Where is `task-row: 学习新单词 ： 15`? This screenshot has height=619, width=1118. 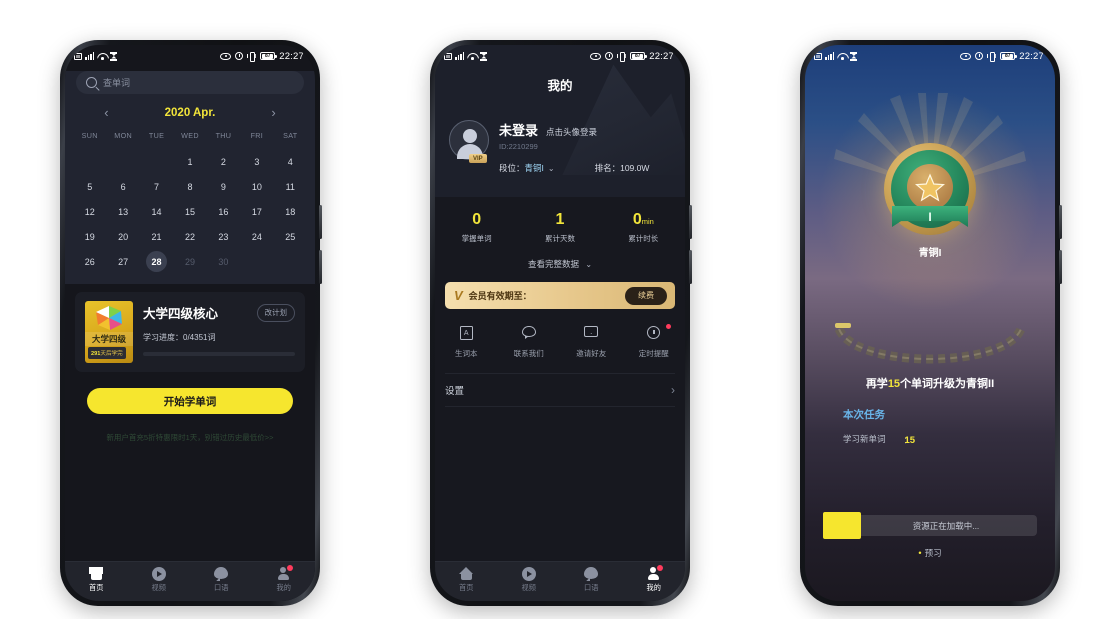
task-row: 学习新单词 ： 15 is located at coordinates (879, 439).